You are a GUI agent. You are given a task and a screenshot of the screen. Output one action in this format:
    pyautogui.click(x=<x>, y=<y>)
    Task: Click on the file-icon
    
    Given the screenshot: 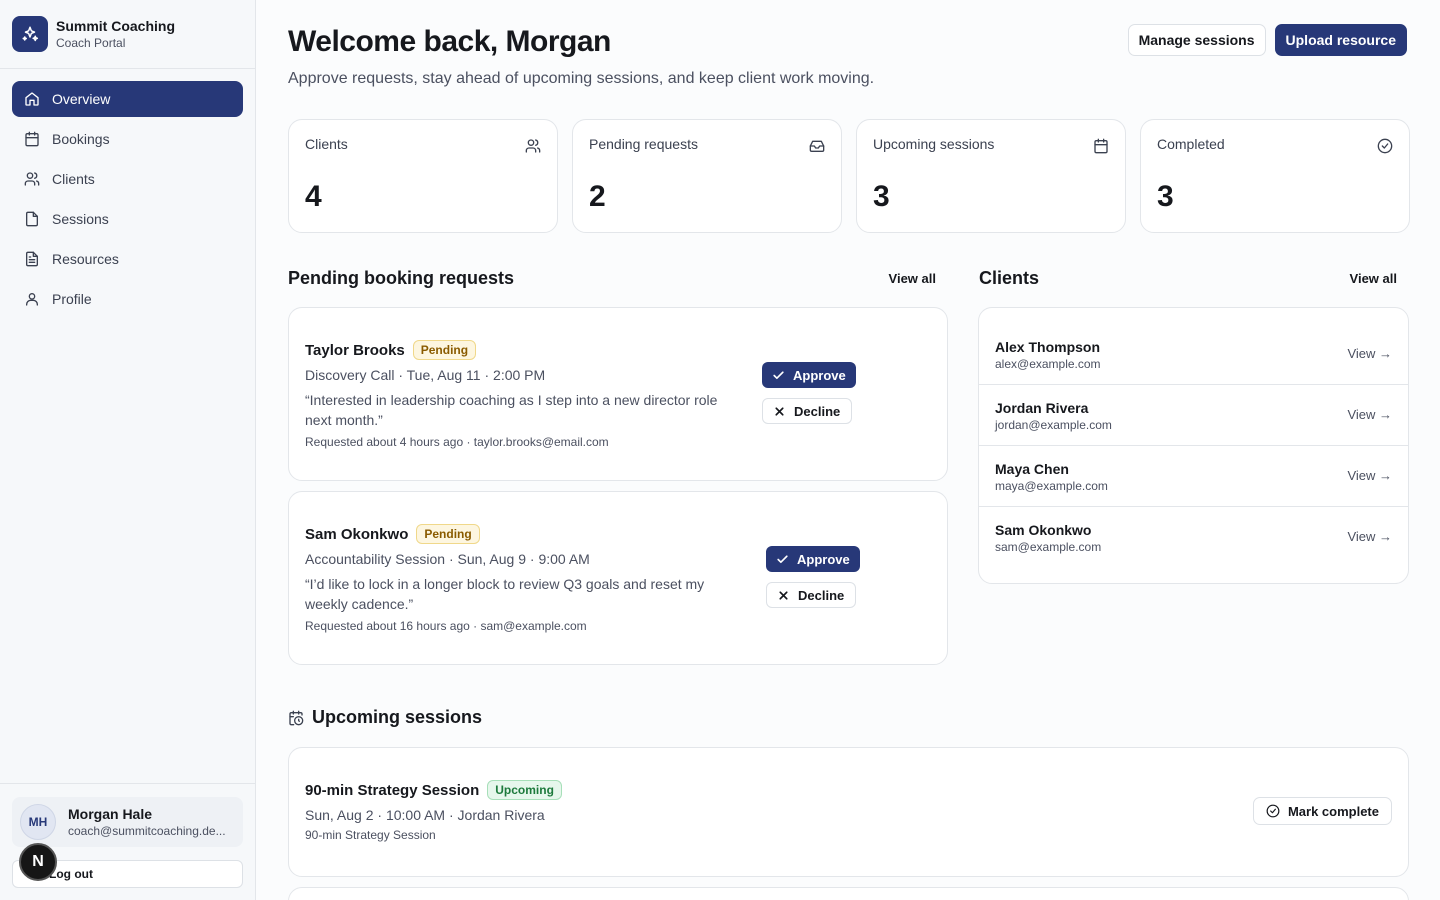 What is the action you would take?
    pyautogui.click(x=32, y=219)
    